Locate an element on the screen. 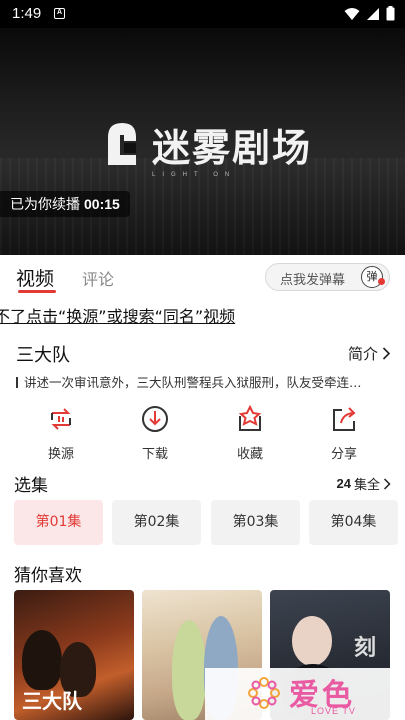  recommend-poster: 三大队 is located at coordinates (74, 655).